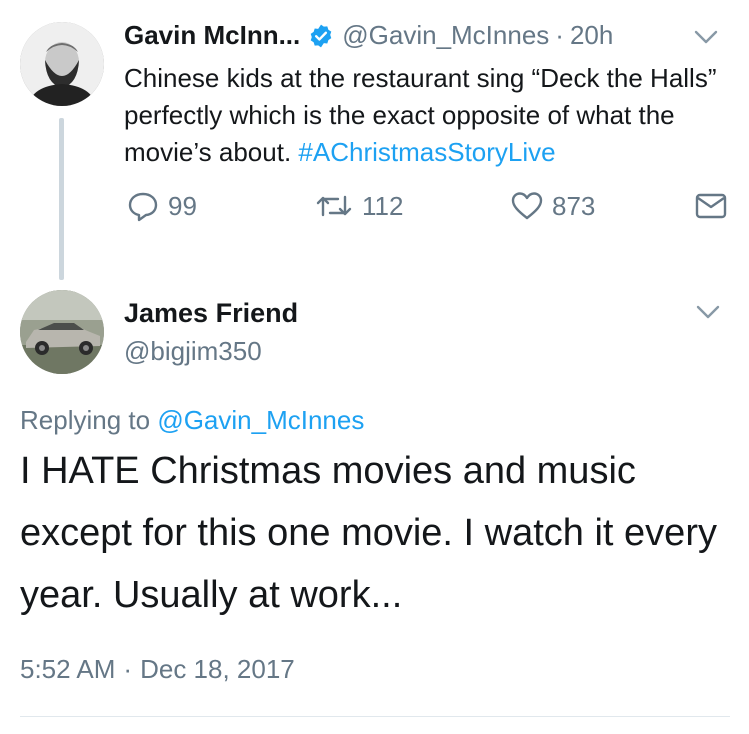  Describe the element at coordinates (68, 669) in the screenshot. I see `reply-time: 5:52 AM` at that location.